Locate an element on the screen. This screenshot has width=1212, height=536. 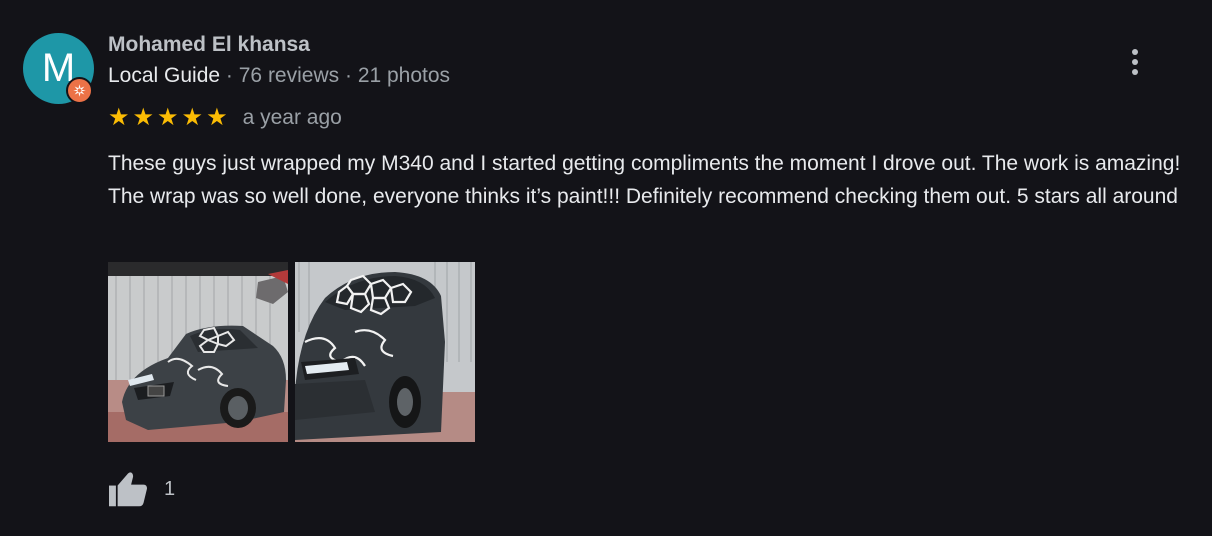
photo-count: 21 photos is located at coordinates (404, 75).